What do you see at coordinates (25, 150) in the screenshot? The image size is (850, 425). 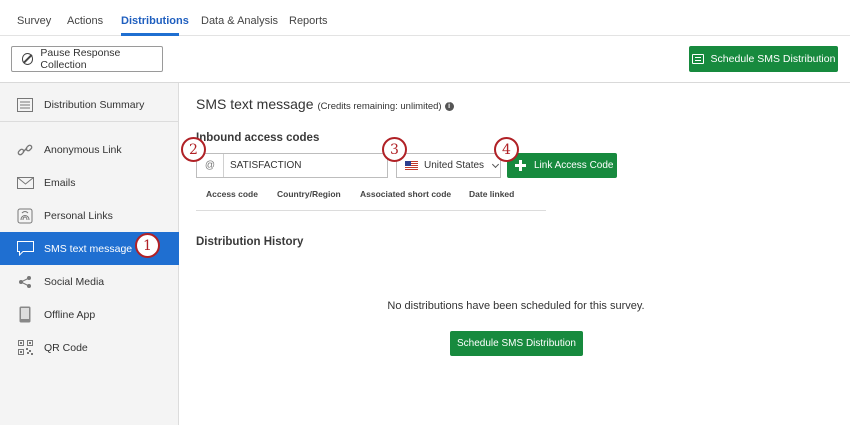 I see `link-icon` at bounding box center [25, 150].